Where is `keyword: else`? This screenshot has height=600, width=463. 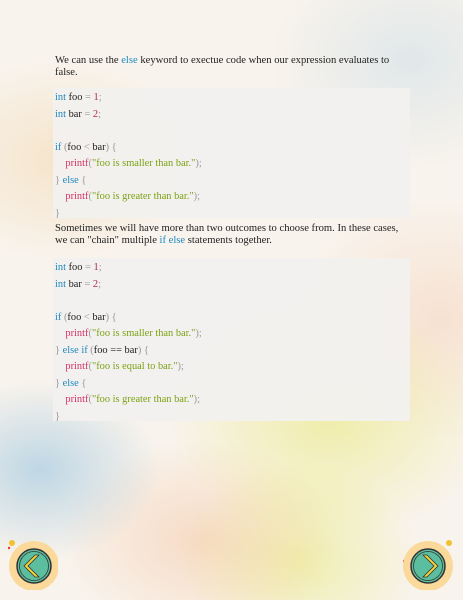
keyword: else is located at coordinates (129, 60).